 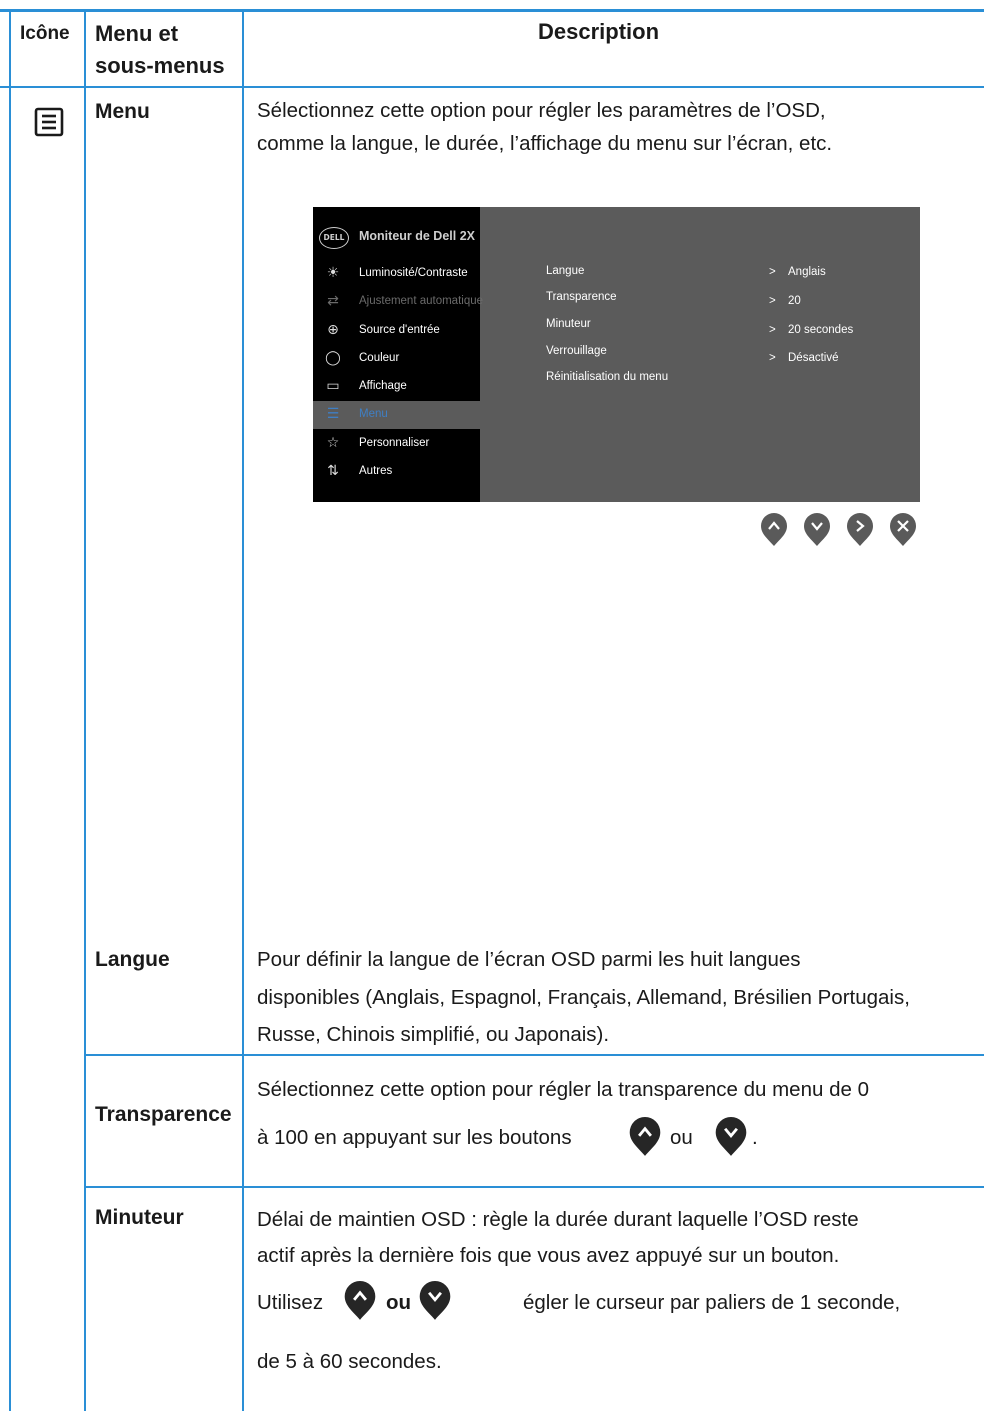 I want to click on osd-item-label: Luminosité/Contraste, so click(x=413, y=273).